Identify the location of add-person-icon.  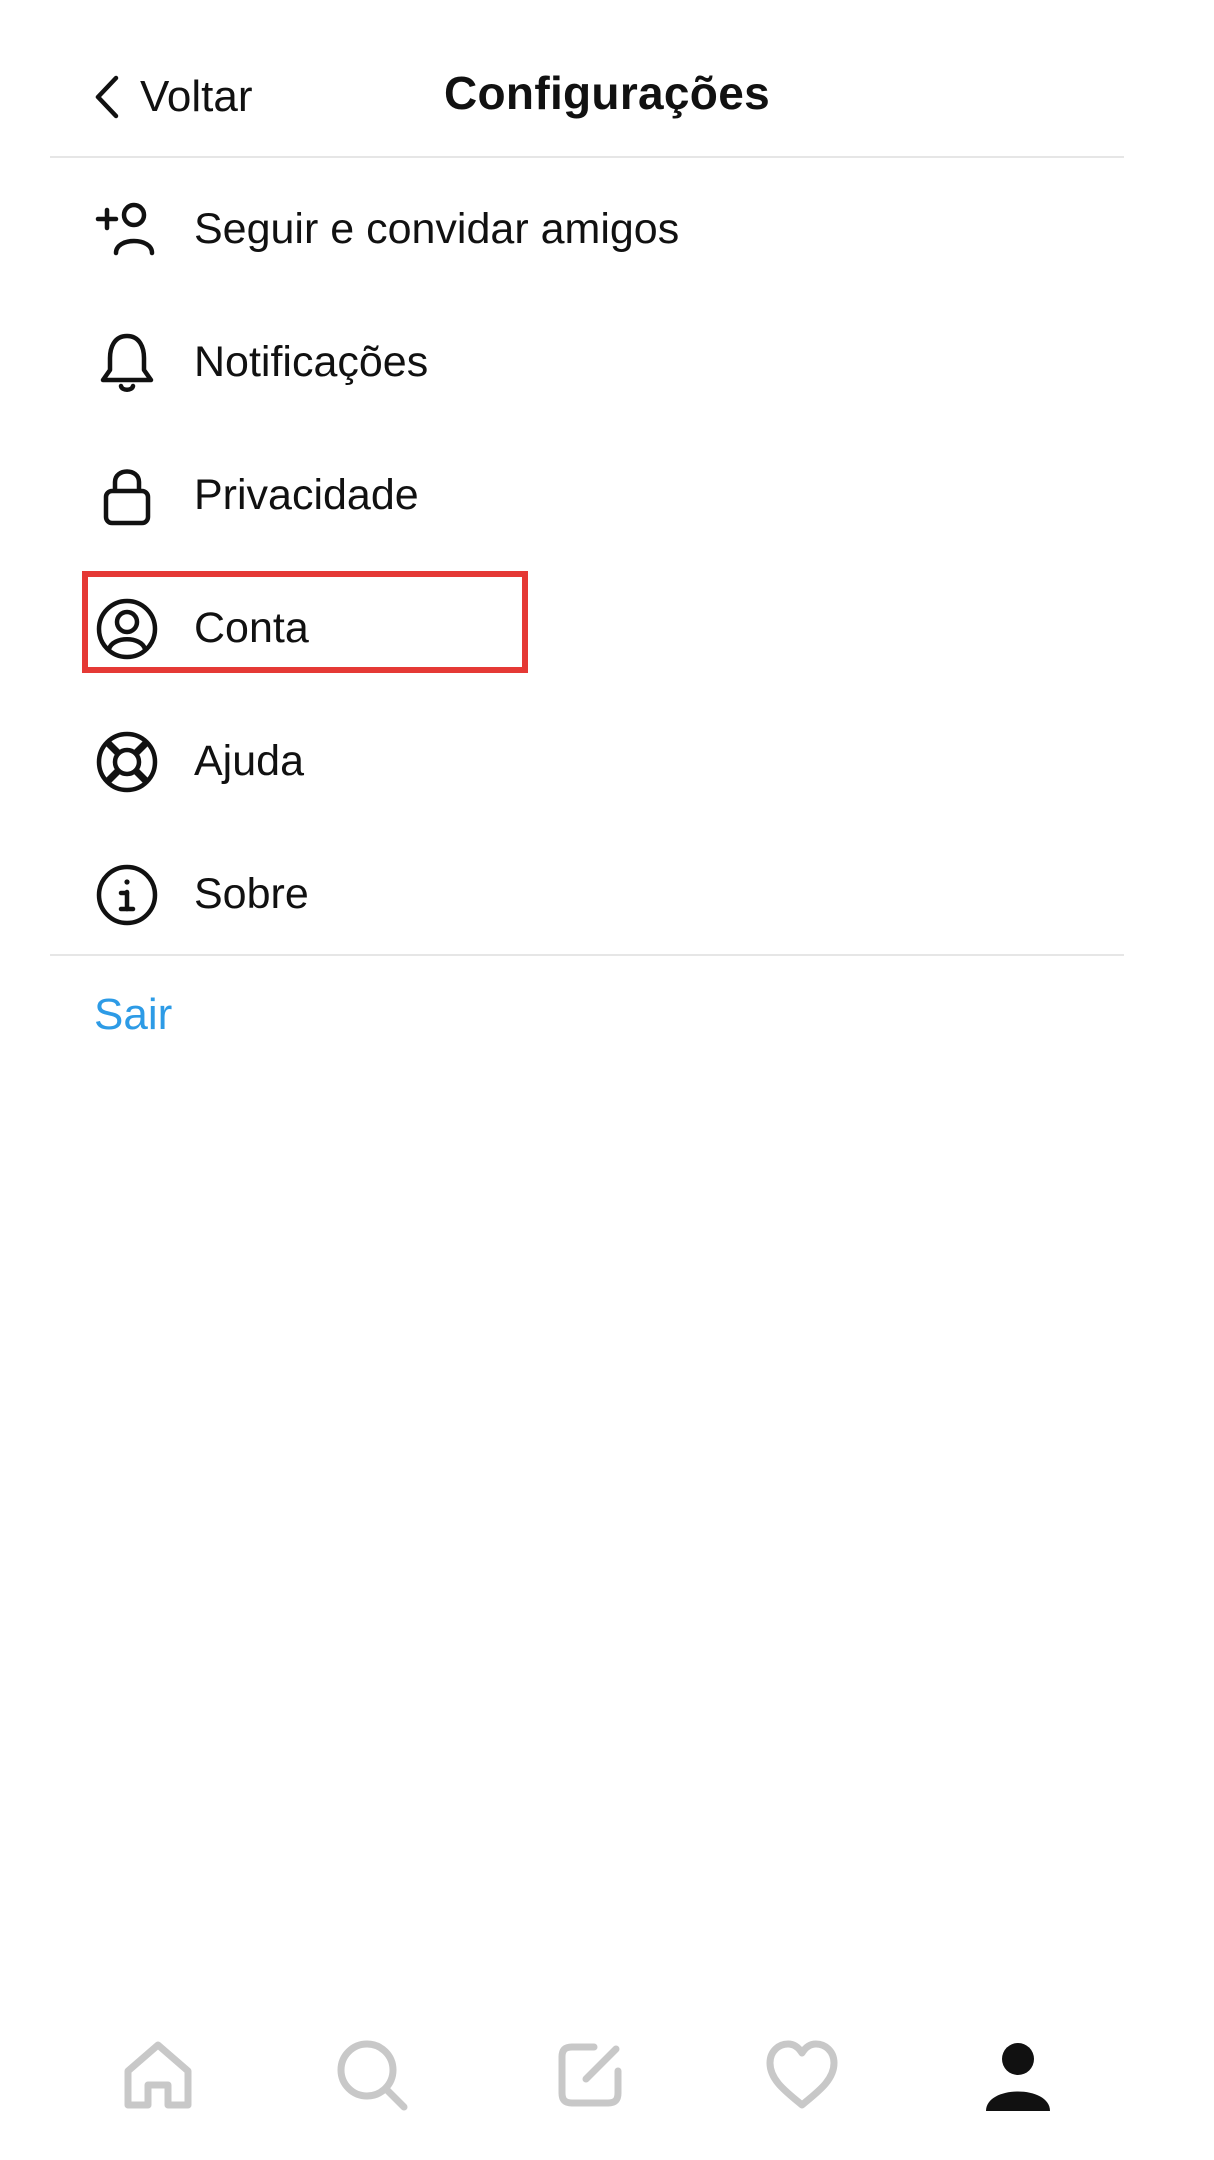
(127, 230).